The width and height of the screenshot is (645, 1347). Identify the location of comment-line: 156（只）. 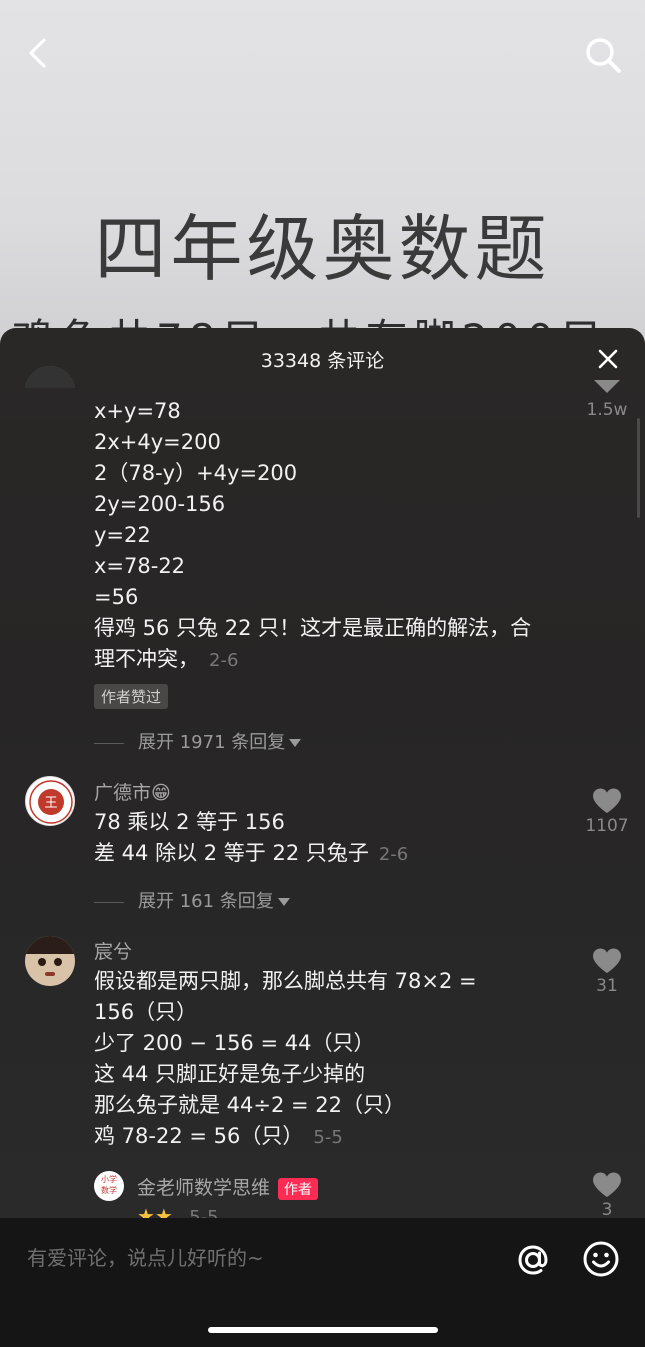
(146, 1012).